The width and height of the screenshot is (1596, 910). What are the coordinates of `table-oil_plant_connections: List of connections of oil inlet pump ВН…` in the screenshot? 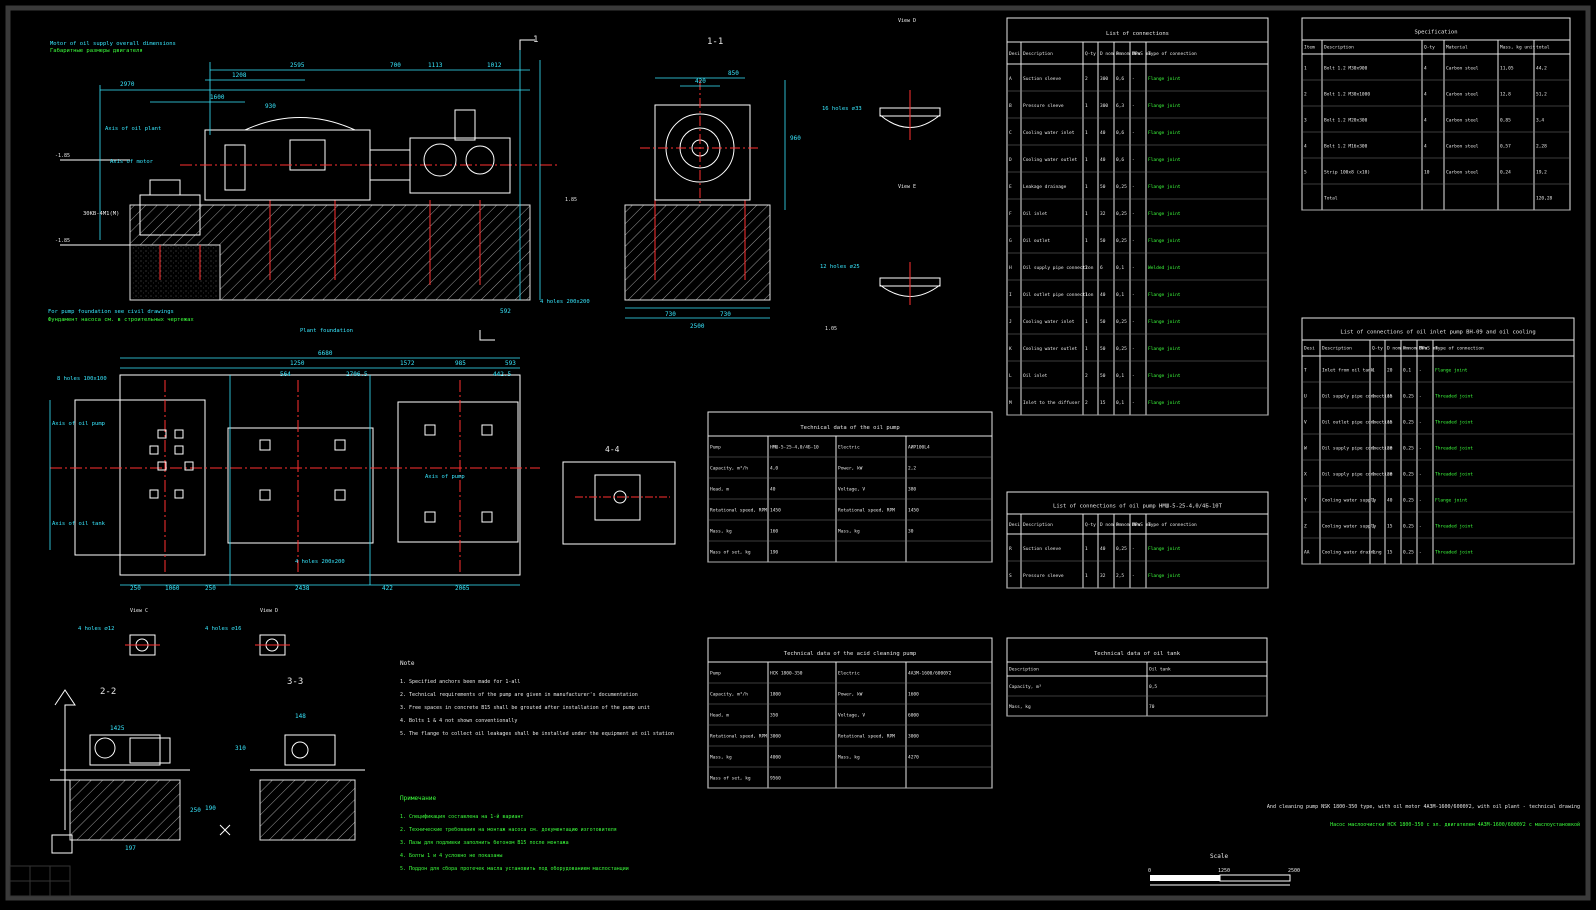 It's located at (1438, 441).